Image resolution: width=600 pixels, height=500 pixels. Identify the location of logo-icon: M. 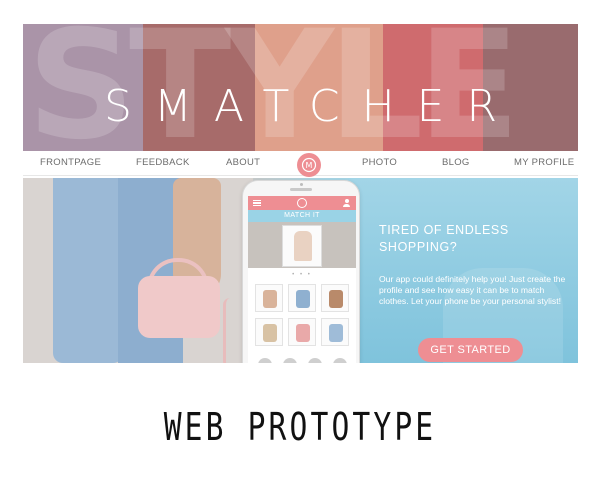
(309, 165).